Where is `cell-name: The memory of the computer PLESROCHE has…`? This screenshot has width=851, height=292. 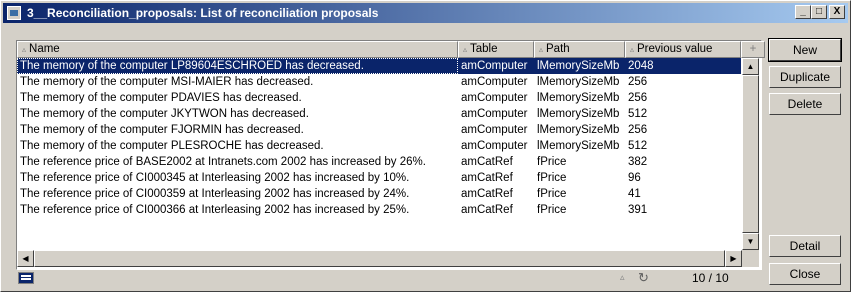 cell-name: The memory of the computer PLESROCHE has… is located at coordinates (172, 146).